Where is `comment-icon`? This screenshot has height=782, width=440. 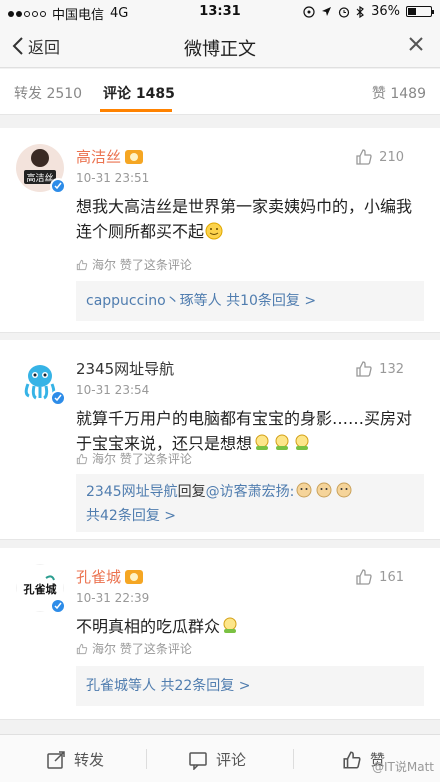 comment-icon is located at coordinates (198, 760).